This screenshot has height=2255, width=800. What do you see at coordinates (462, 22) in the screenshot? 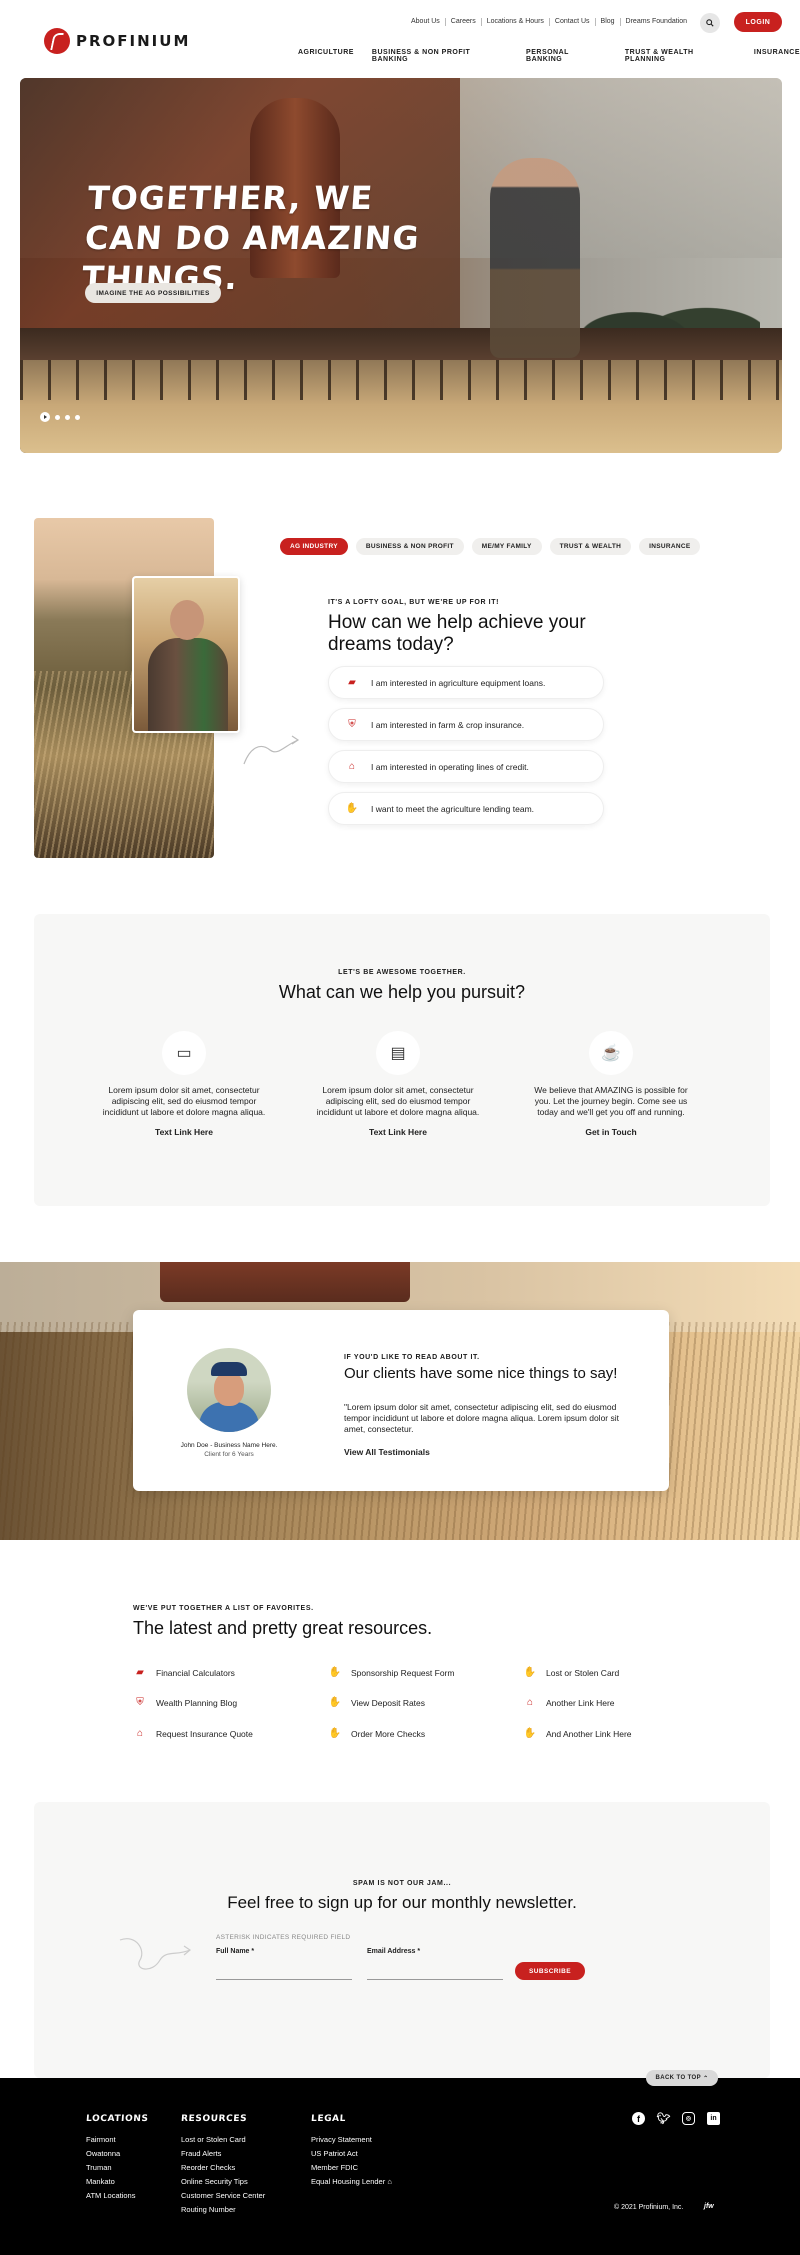
I see `util-link-careers: Careers` at bounding box center [462, 22].